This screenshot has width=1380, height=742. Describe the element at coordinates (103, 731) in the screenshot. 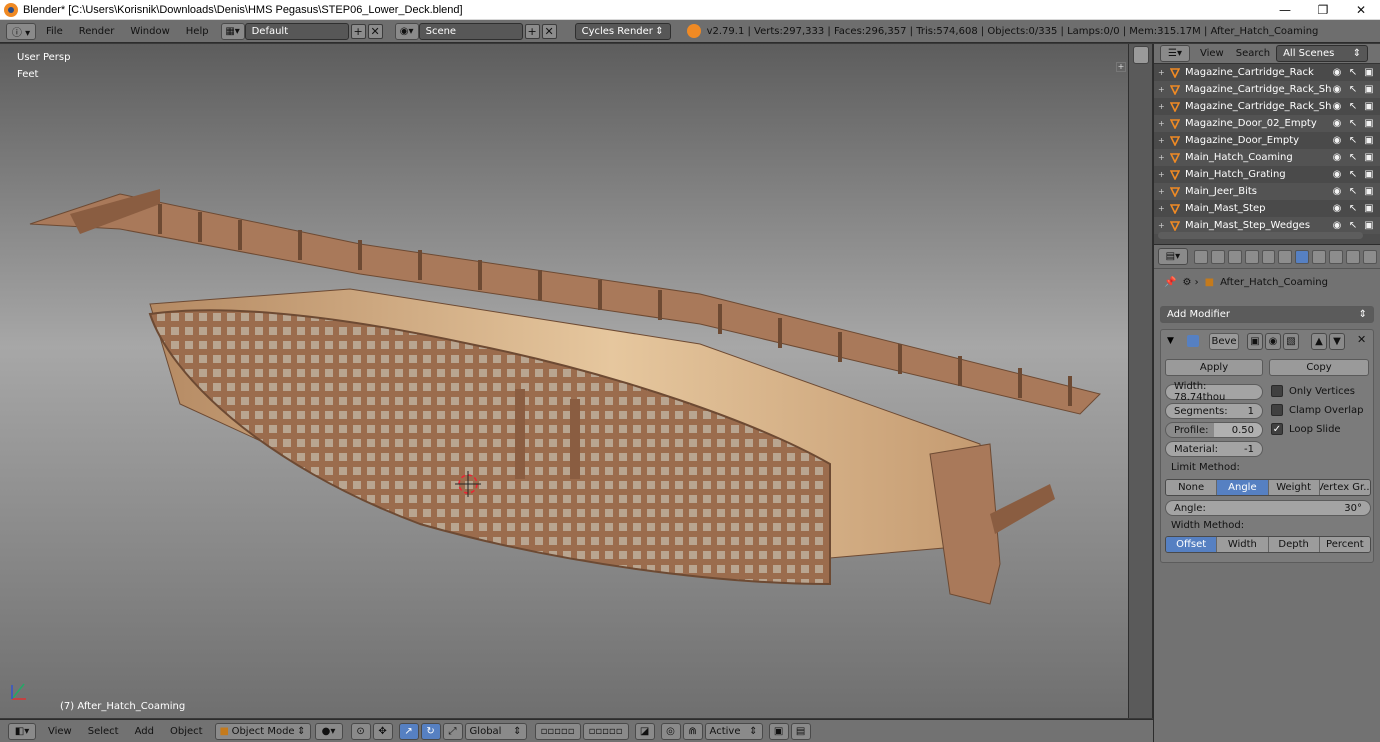

I see `menu-select: Select` at that location.